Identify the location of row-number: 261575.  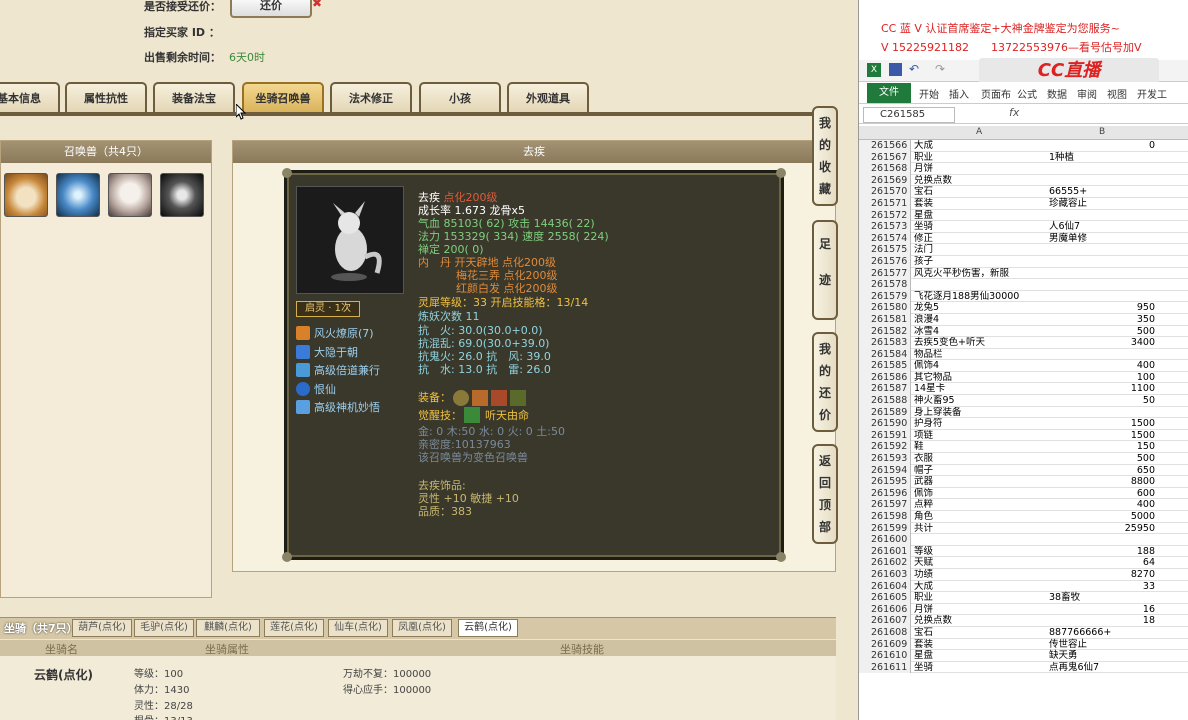
(885, 250).